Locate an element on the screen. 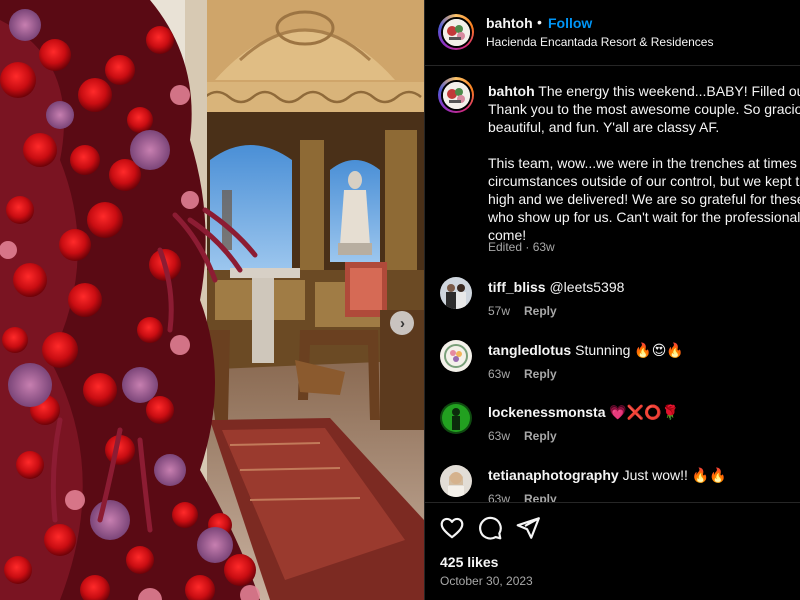  caption-username: bahtoh is located at coordinates (511, 91).